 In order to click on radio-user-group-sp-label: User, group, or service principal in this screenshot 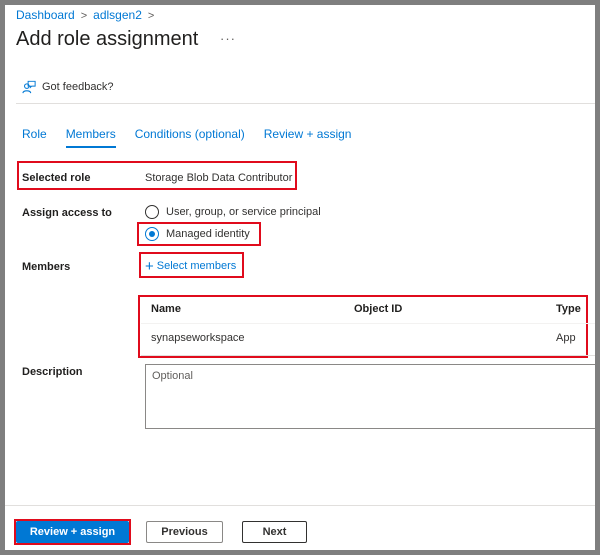, I will do `click(243, 212)`.